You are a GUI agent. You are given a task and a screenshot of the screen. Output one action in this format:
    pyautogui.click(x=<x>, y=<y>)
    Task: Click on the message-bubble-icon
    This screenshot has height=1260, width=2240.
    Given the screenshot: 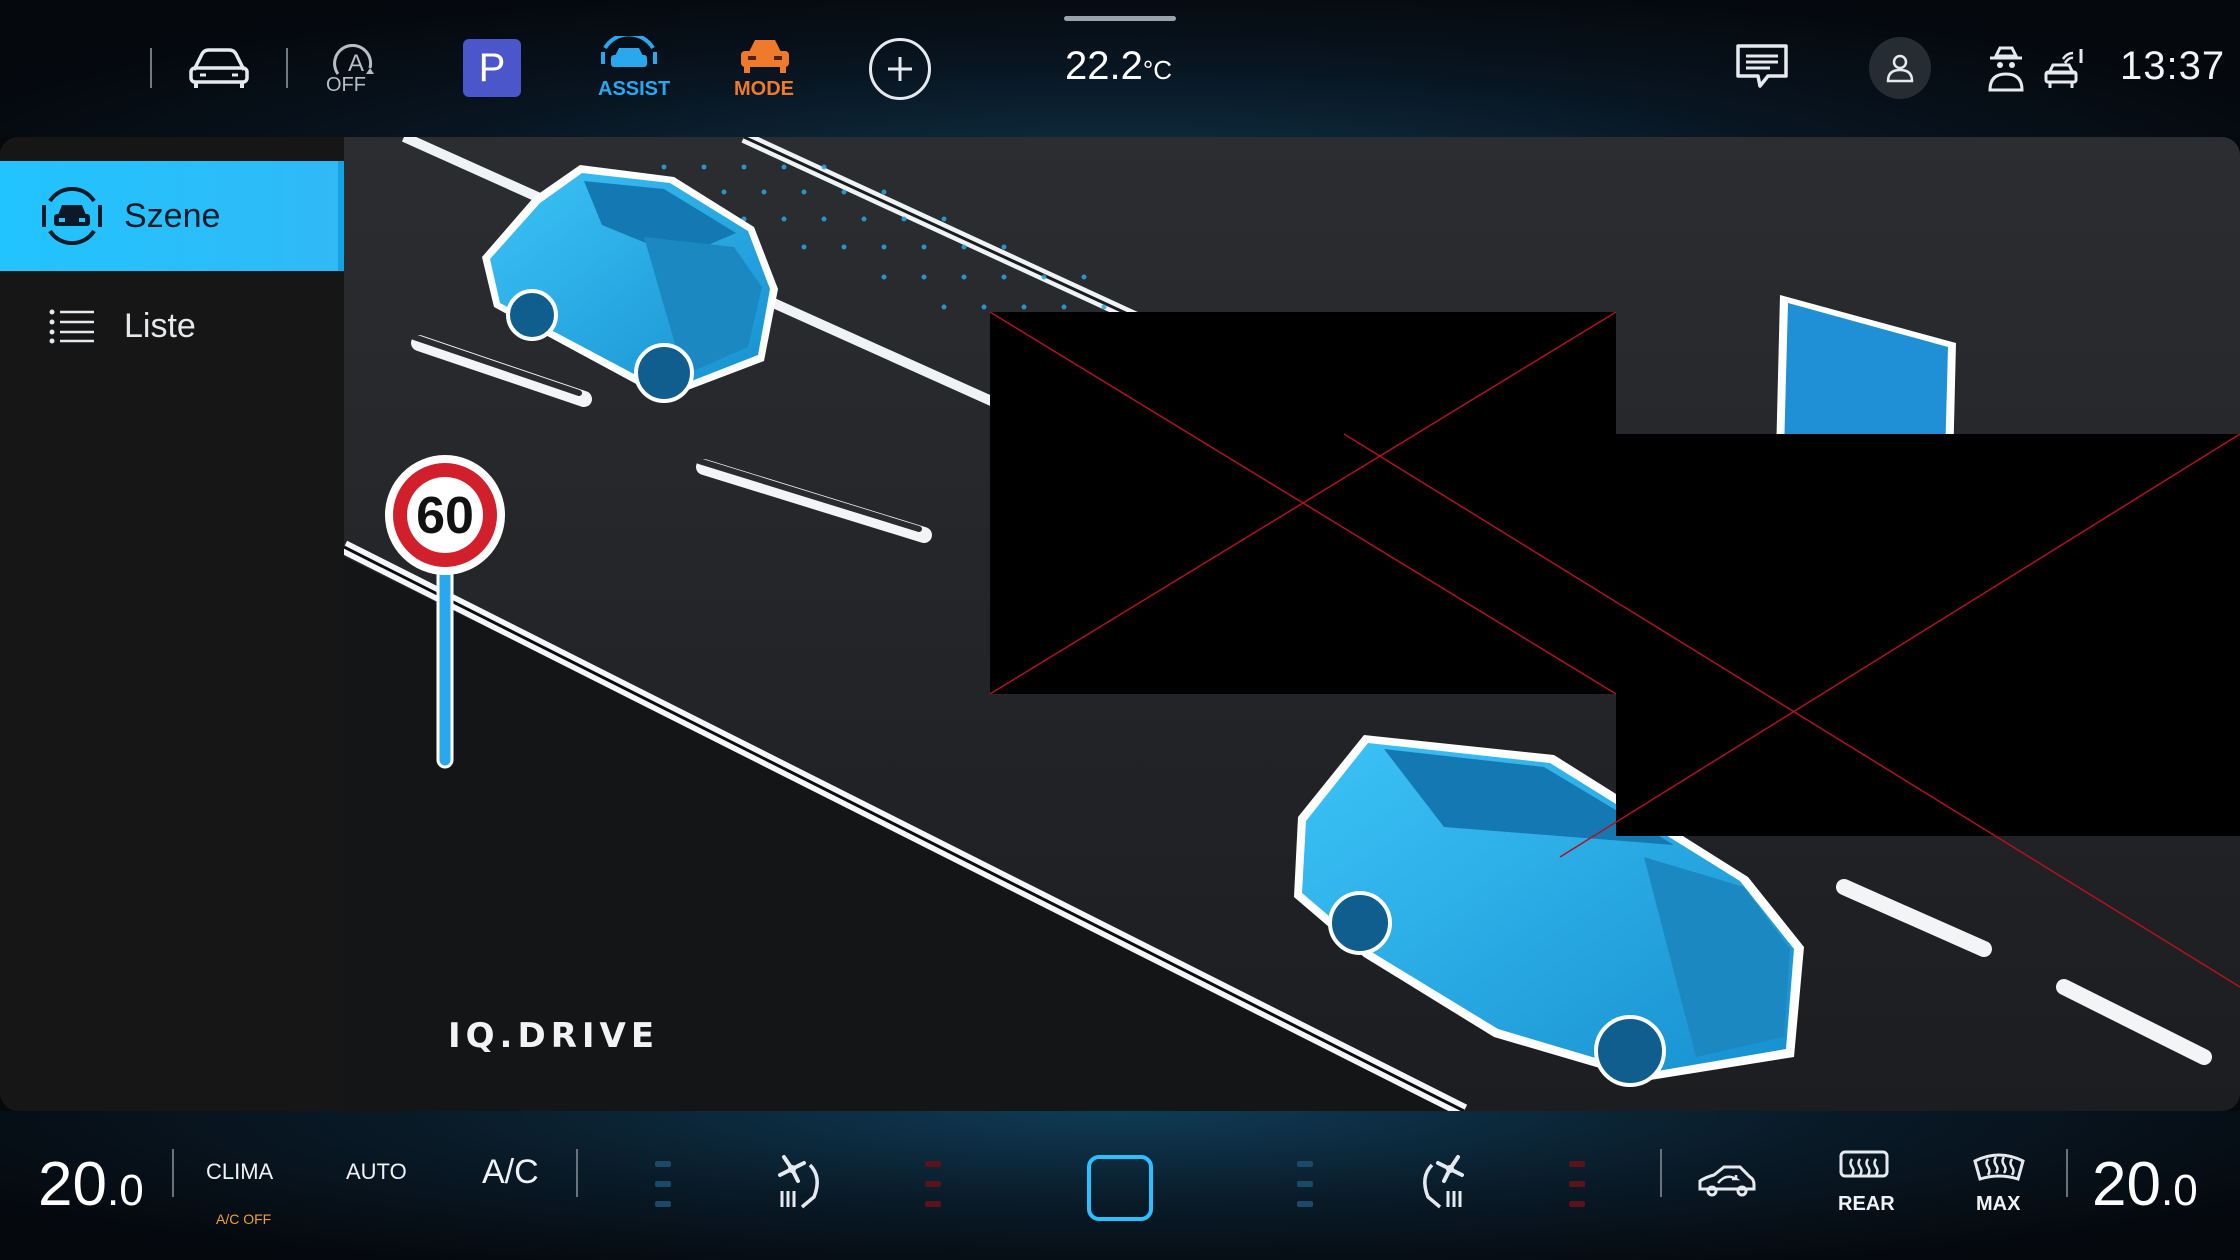 What is the action you would take?
    pyautogui.click(x=1762, y=66)
    